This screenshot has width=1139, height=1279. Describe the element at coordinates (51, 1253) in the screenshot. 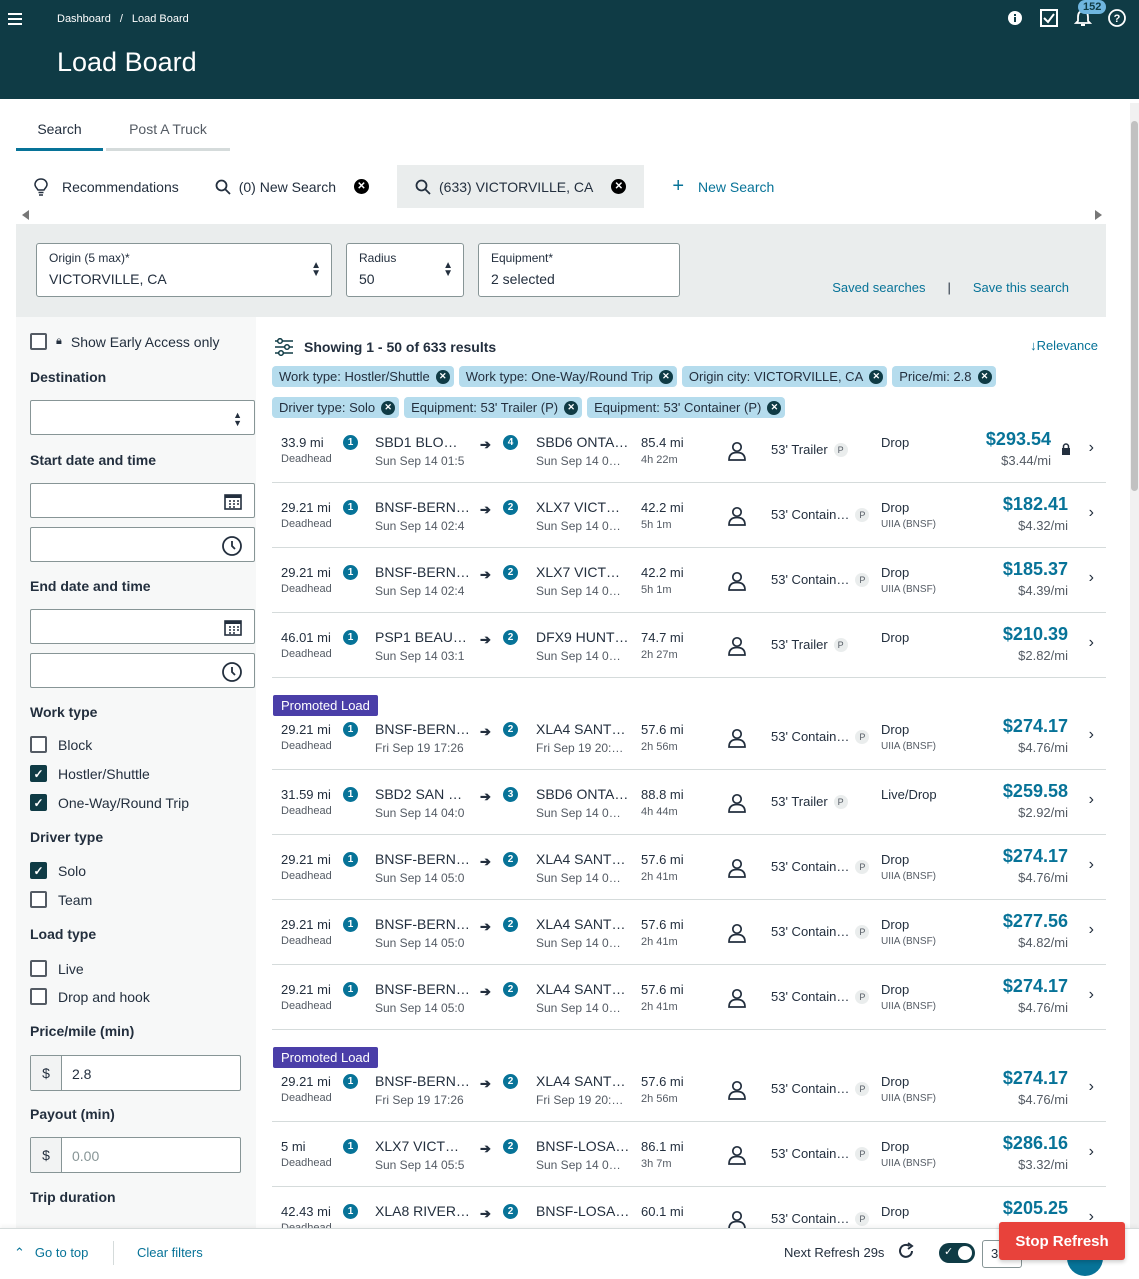

I see `go-to-top-button: ⌃ Go to top` at that location.